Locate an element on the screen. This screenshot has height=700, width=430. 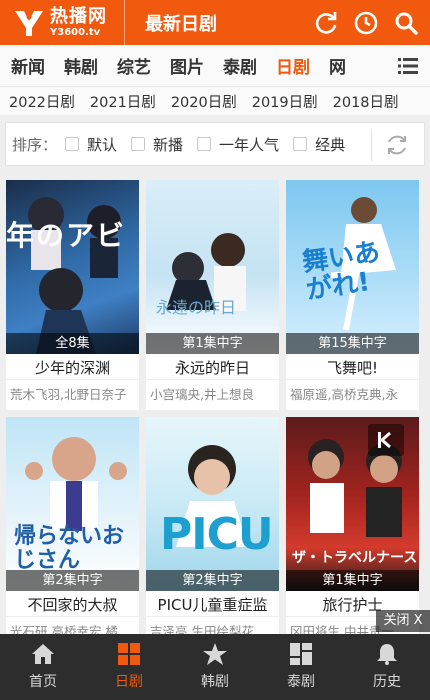
show-title: 少年的深渊 is located at coordinates (72, 367).